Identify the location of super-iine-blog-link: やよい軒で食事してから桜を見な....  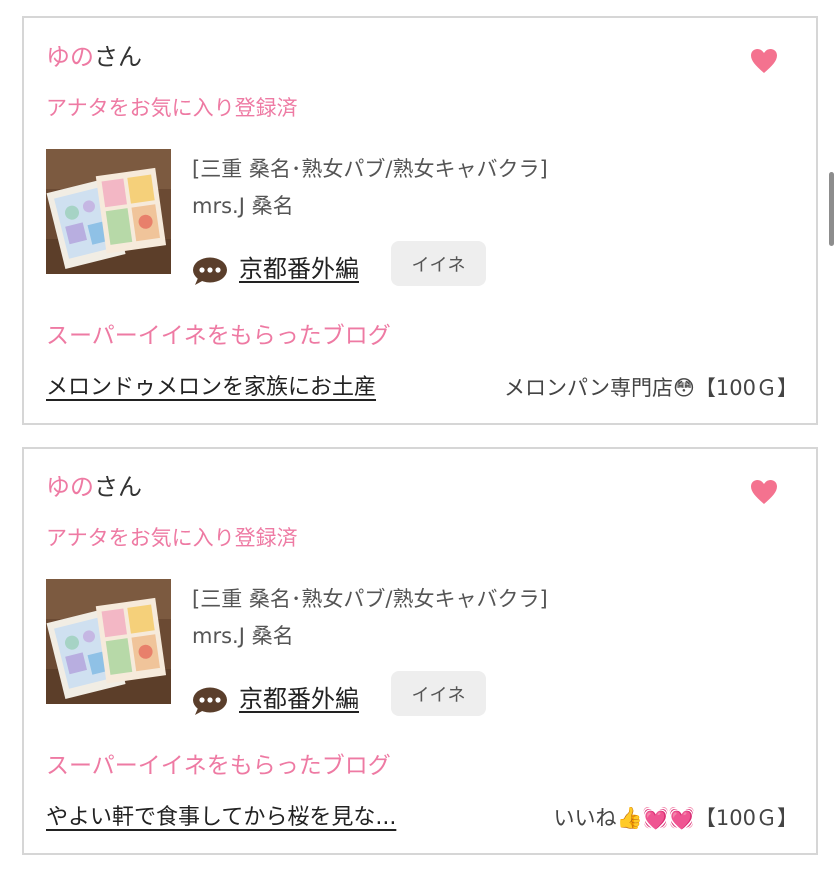
(221, 818).